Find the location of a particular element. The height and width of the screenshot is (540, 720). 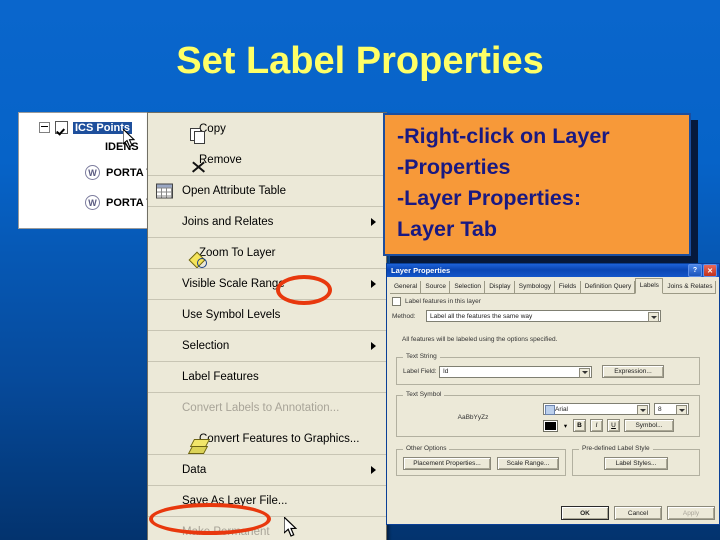

page-title: Set Label Properties is located at coordinates (360, 61).